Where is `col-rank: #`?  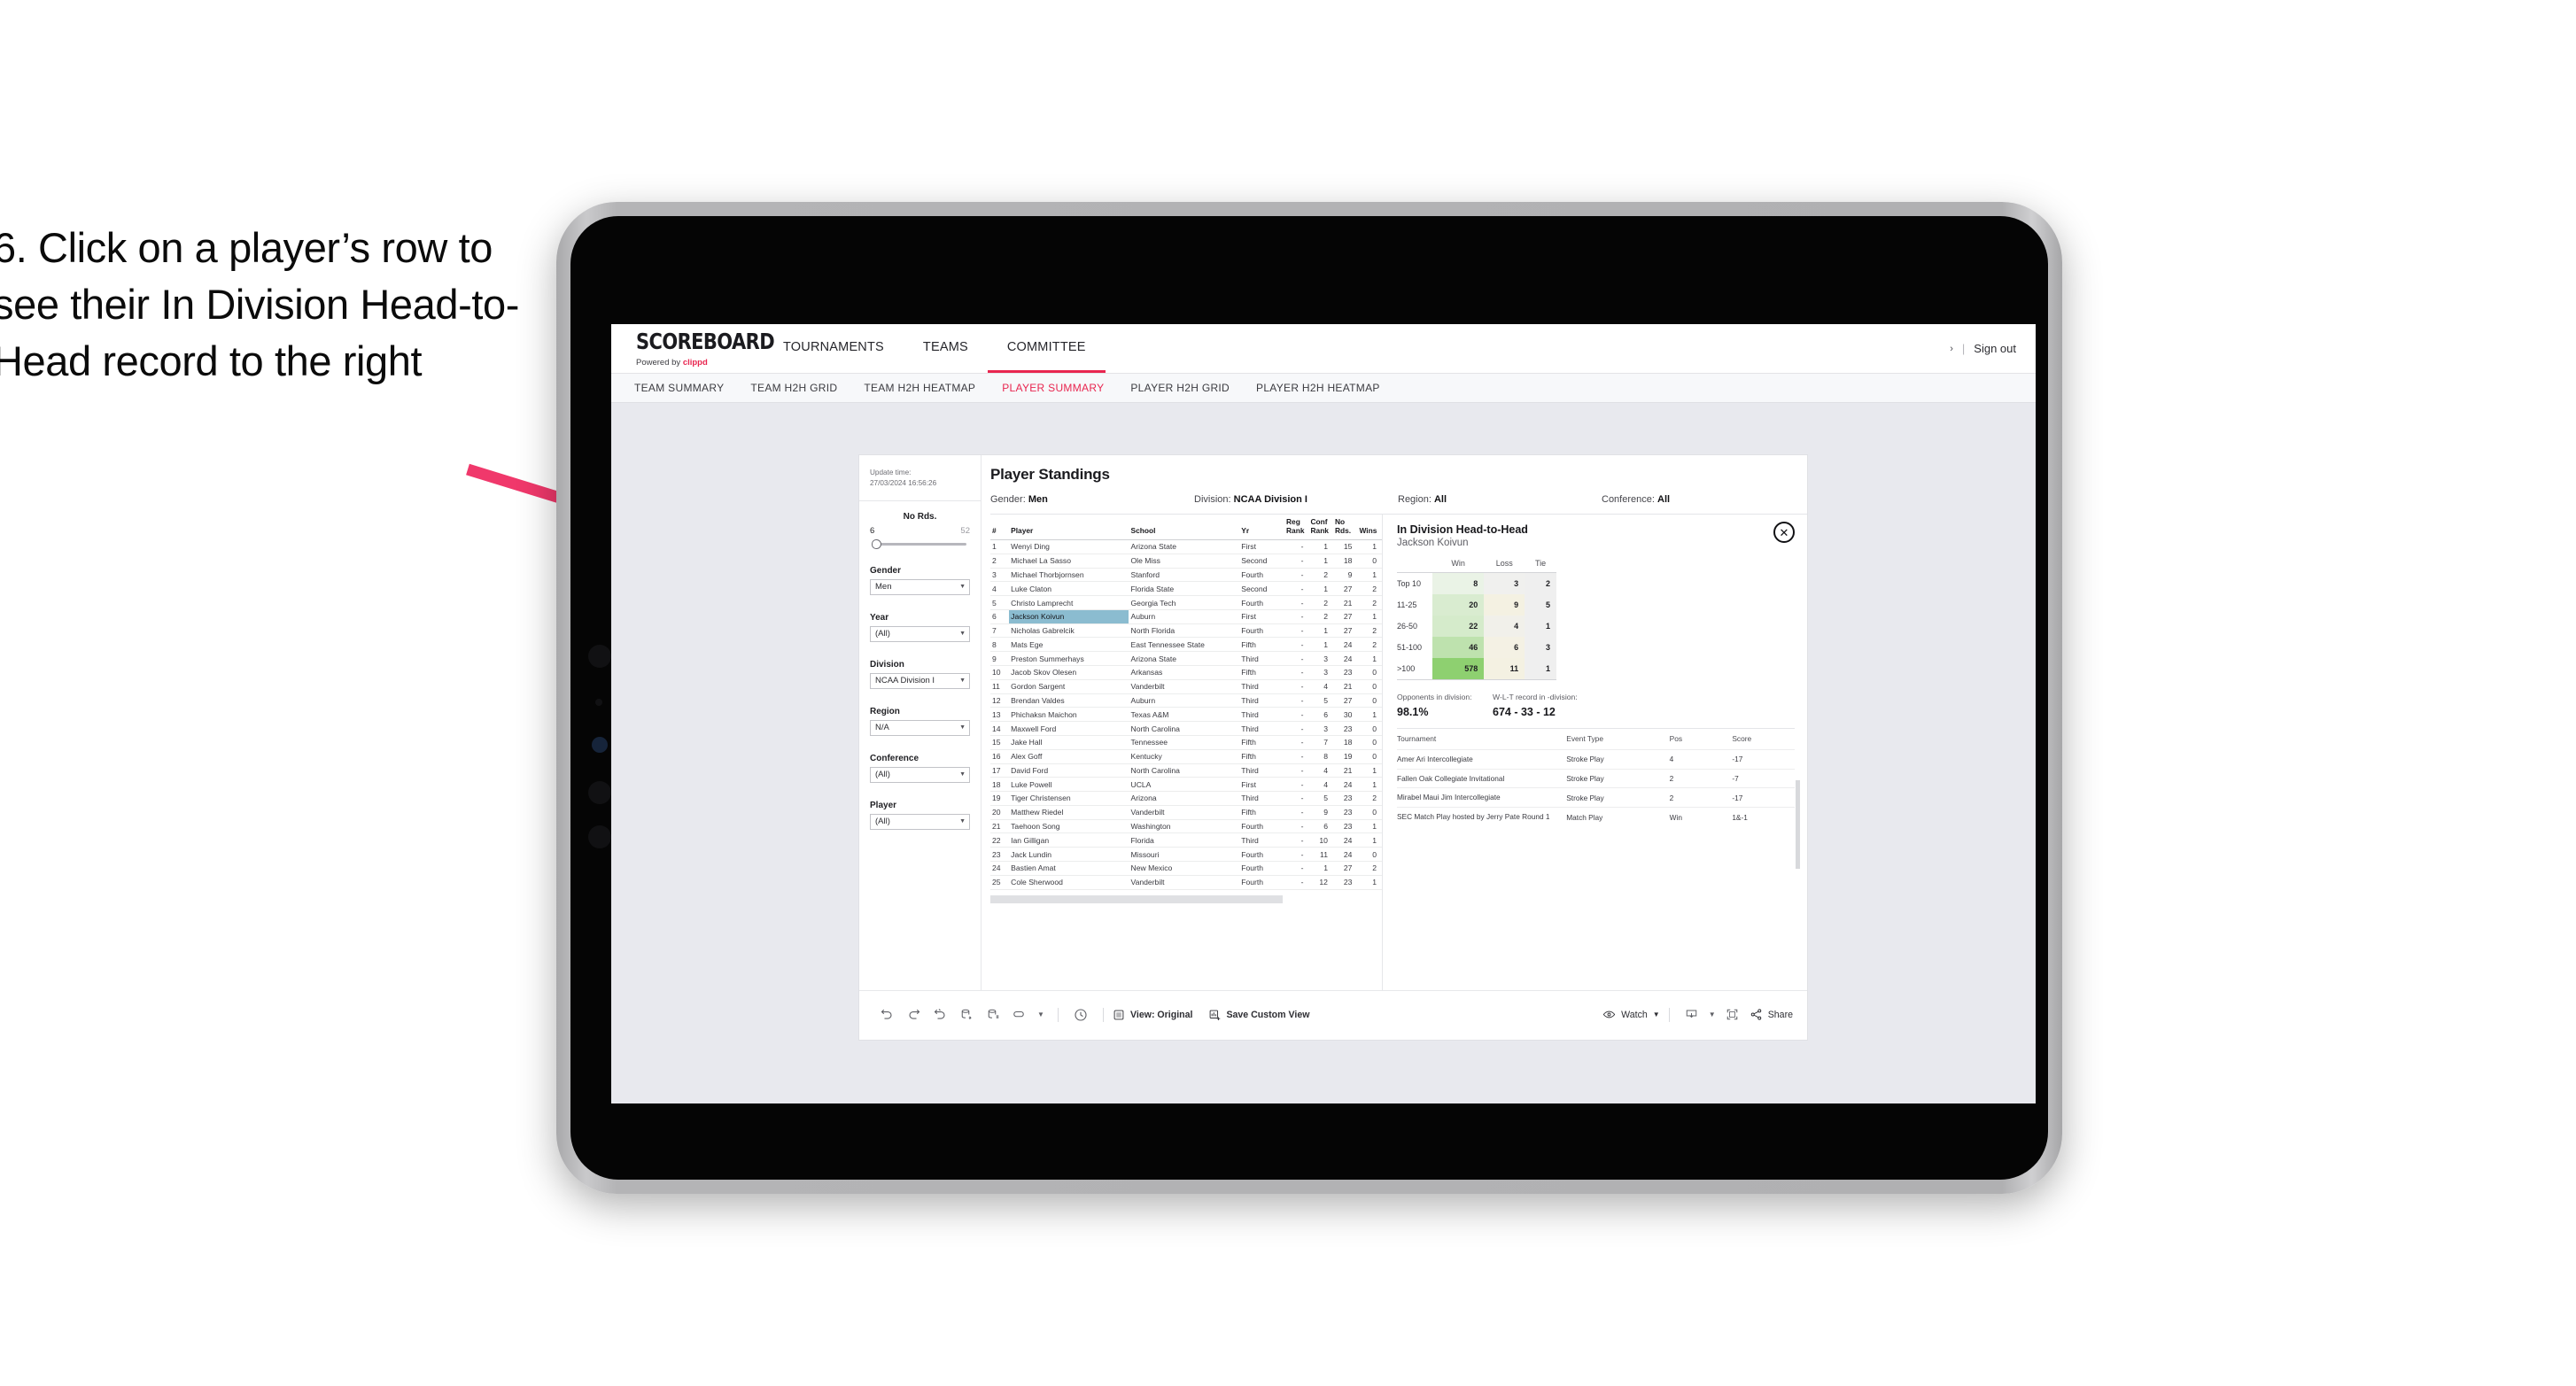 col-rank: # is located at coordinates (1000, 528).